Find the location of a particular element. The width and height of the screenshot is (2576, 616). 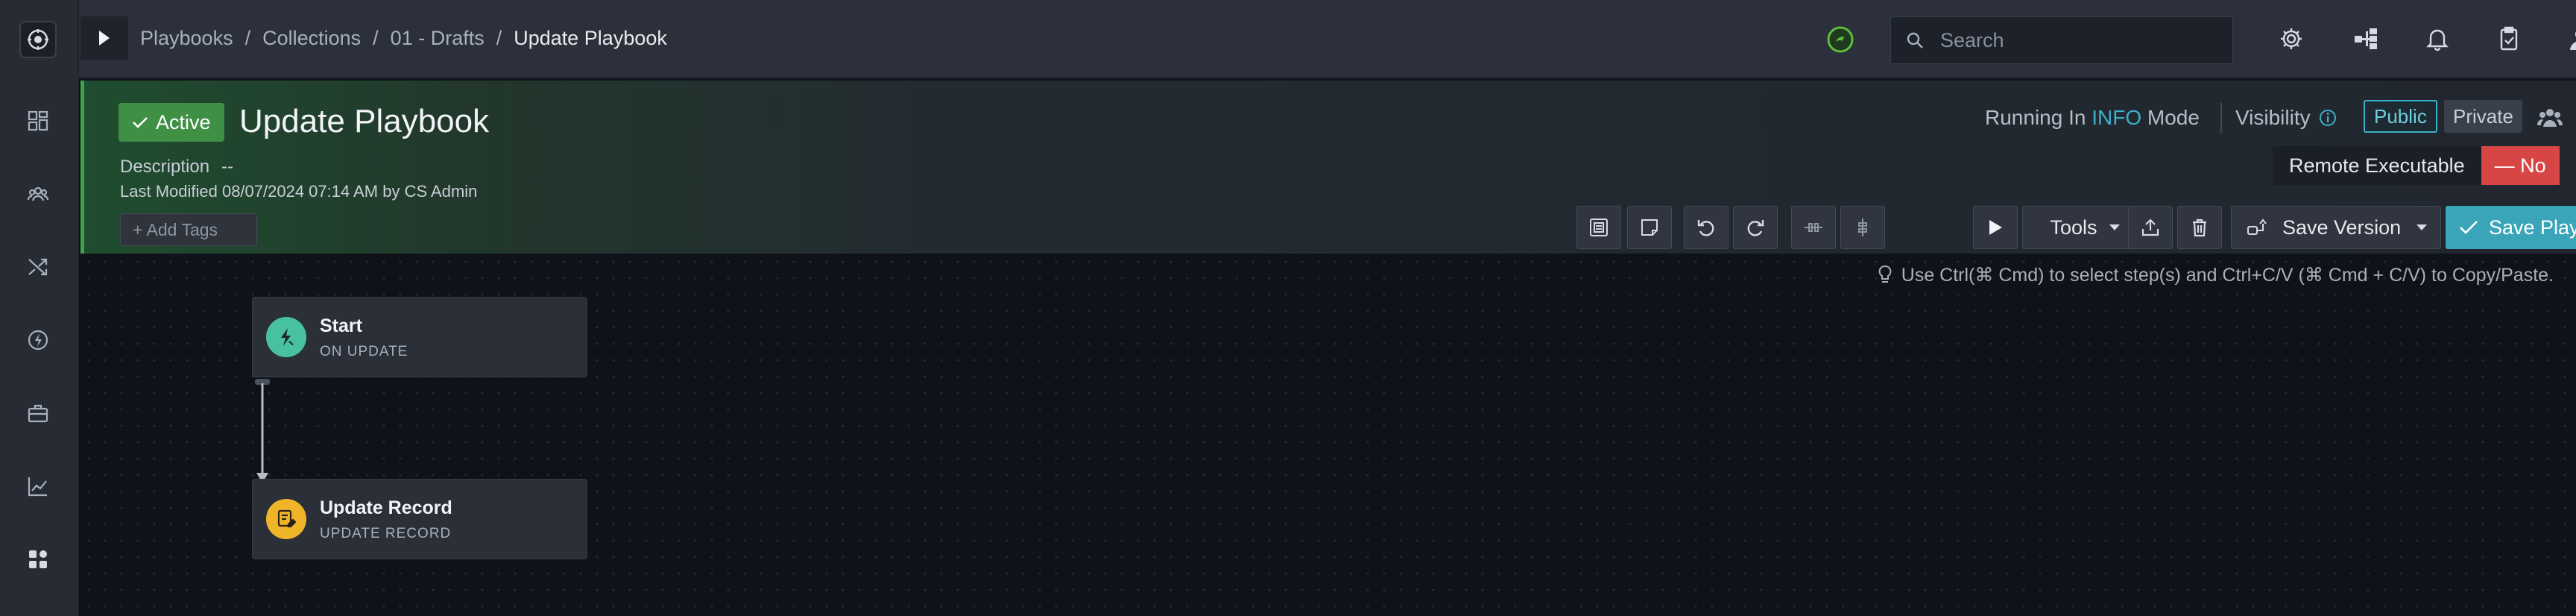

export-button is located at coordinates (2150, 227).